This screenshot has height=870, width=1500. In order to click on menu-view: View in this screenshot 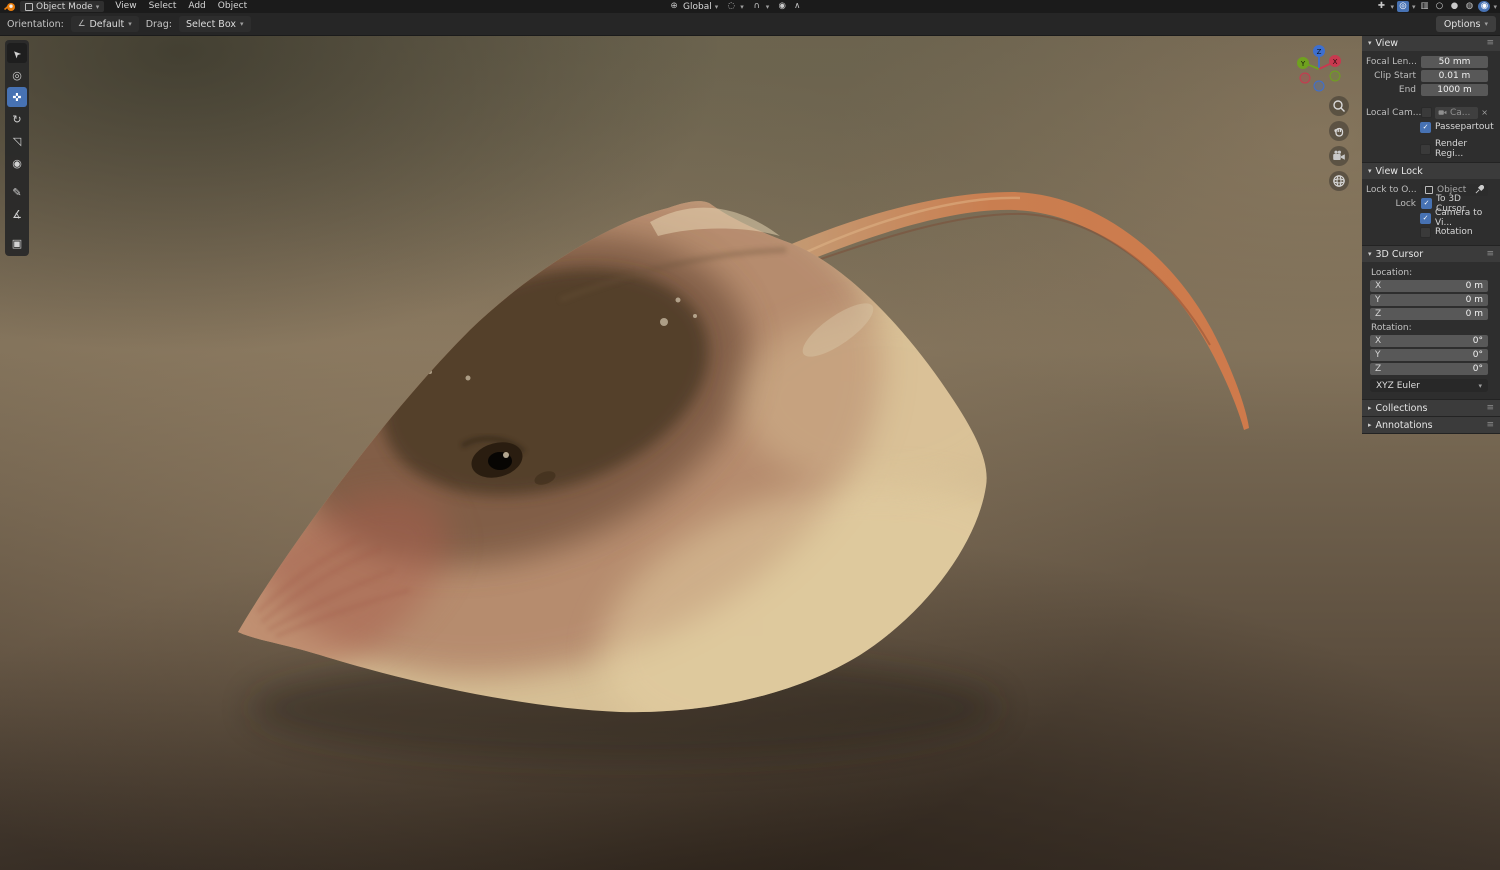, I will do `click(125, 6)`.